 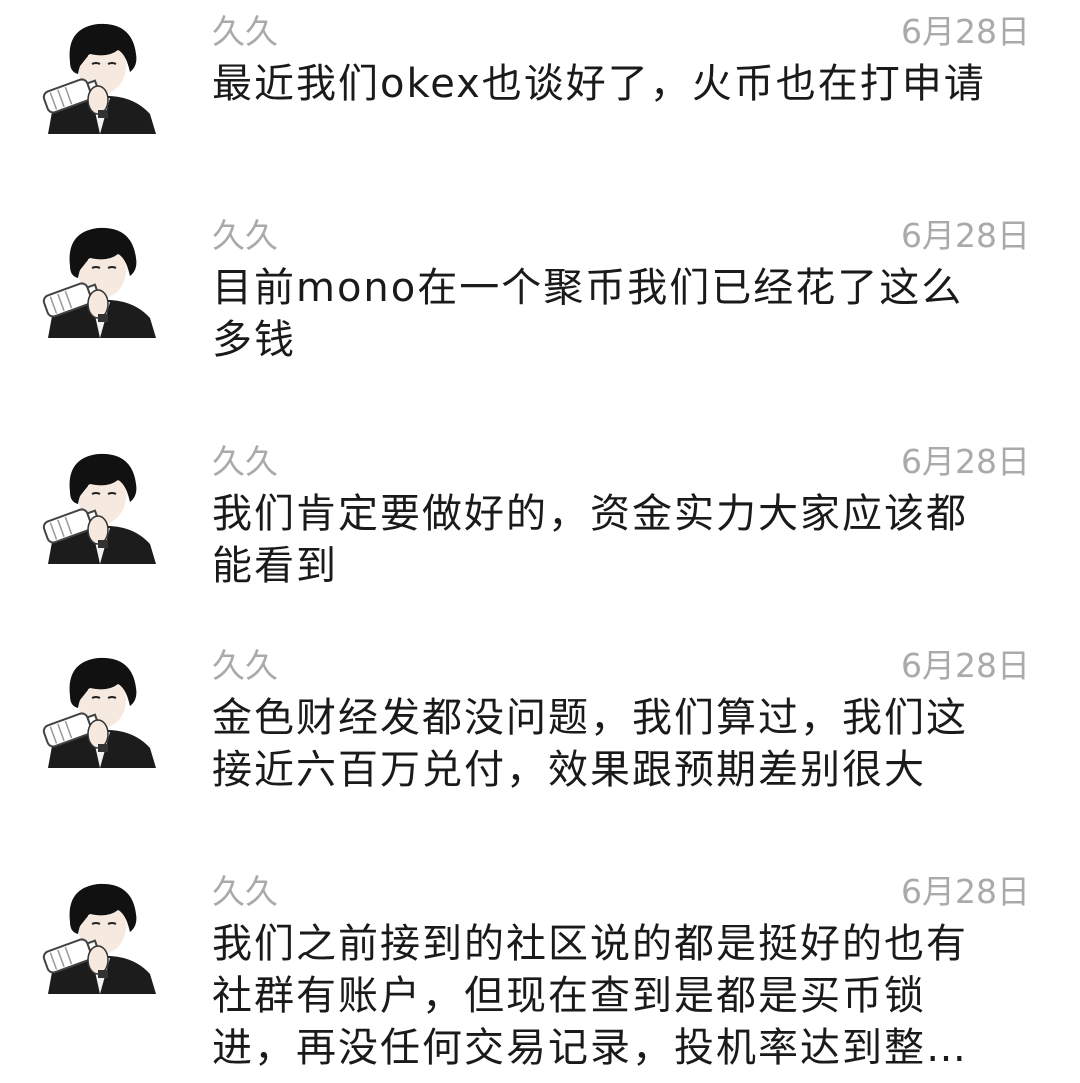 I want to click on message-text-line: 金色财经发都没问题，我们算过，我们这, so click(x=590, y=718).